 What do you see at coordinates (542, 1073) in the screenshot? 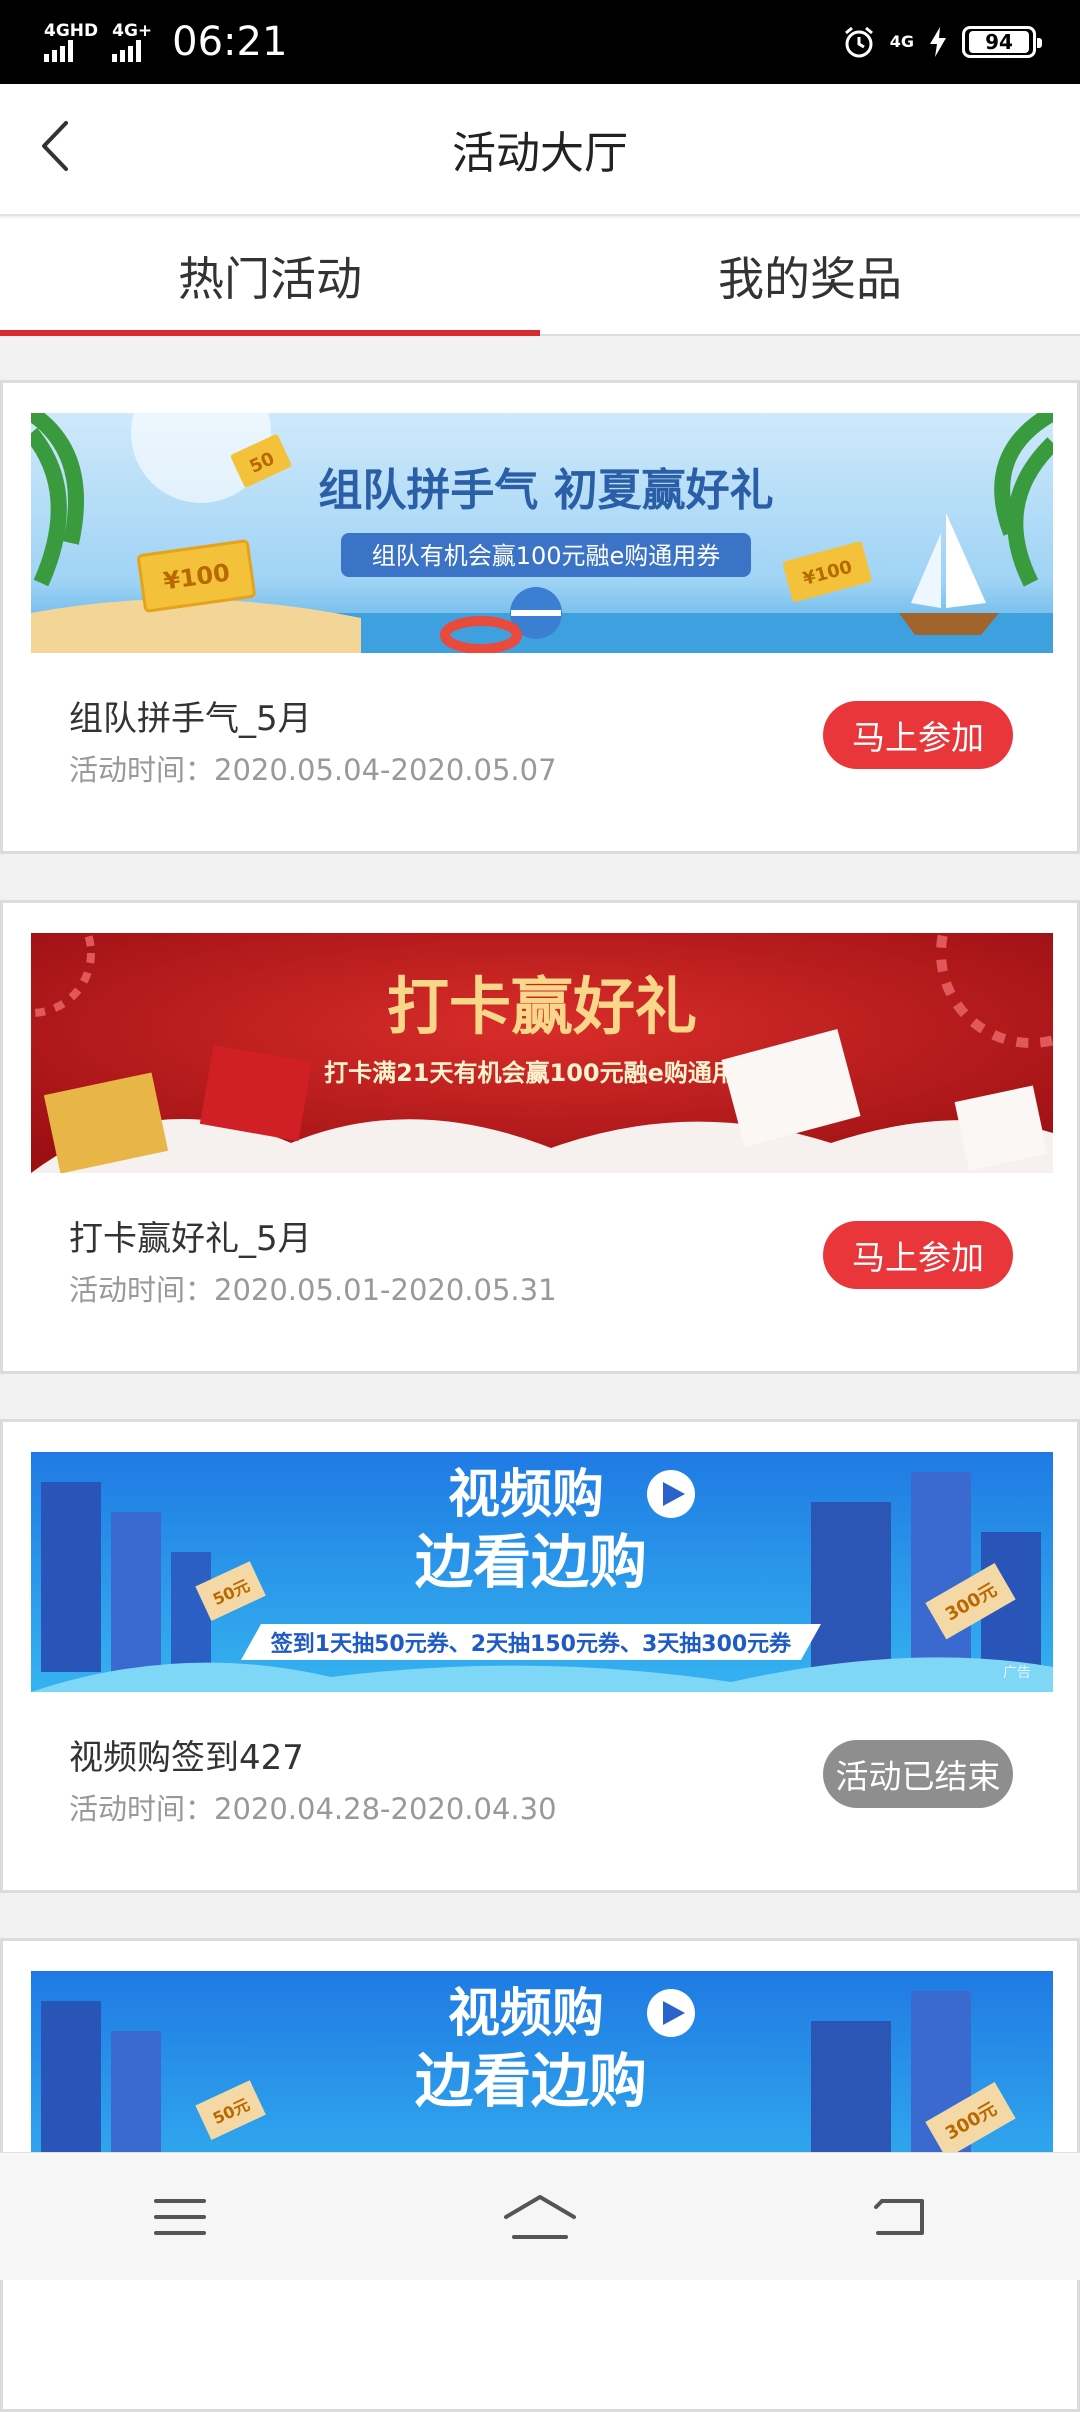
I see `banner-subline: 打卡满21天有机会赢100元融e购通用券` at bounding box center [542, 1073].